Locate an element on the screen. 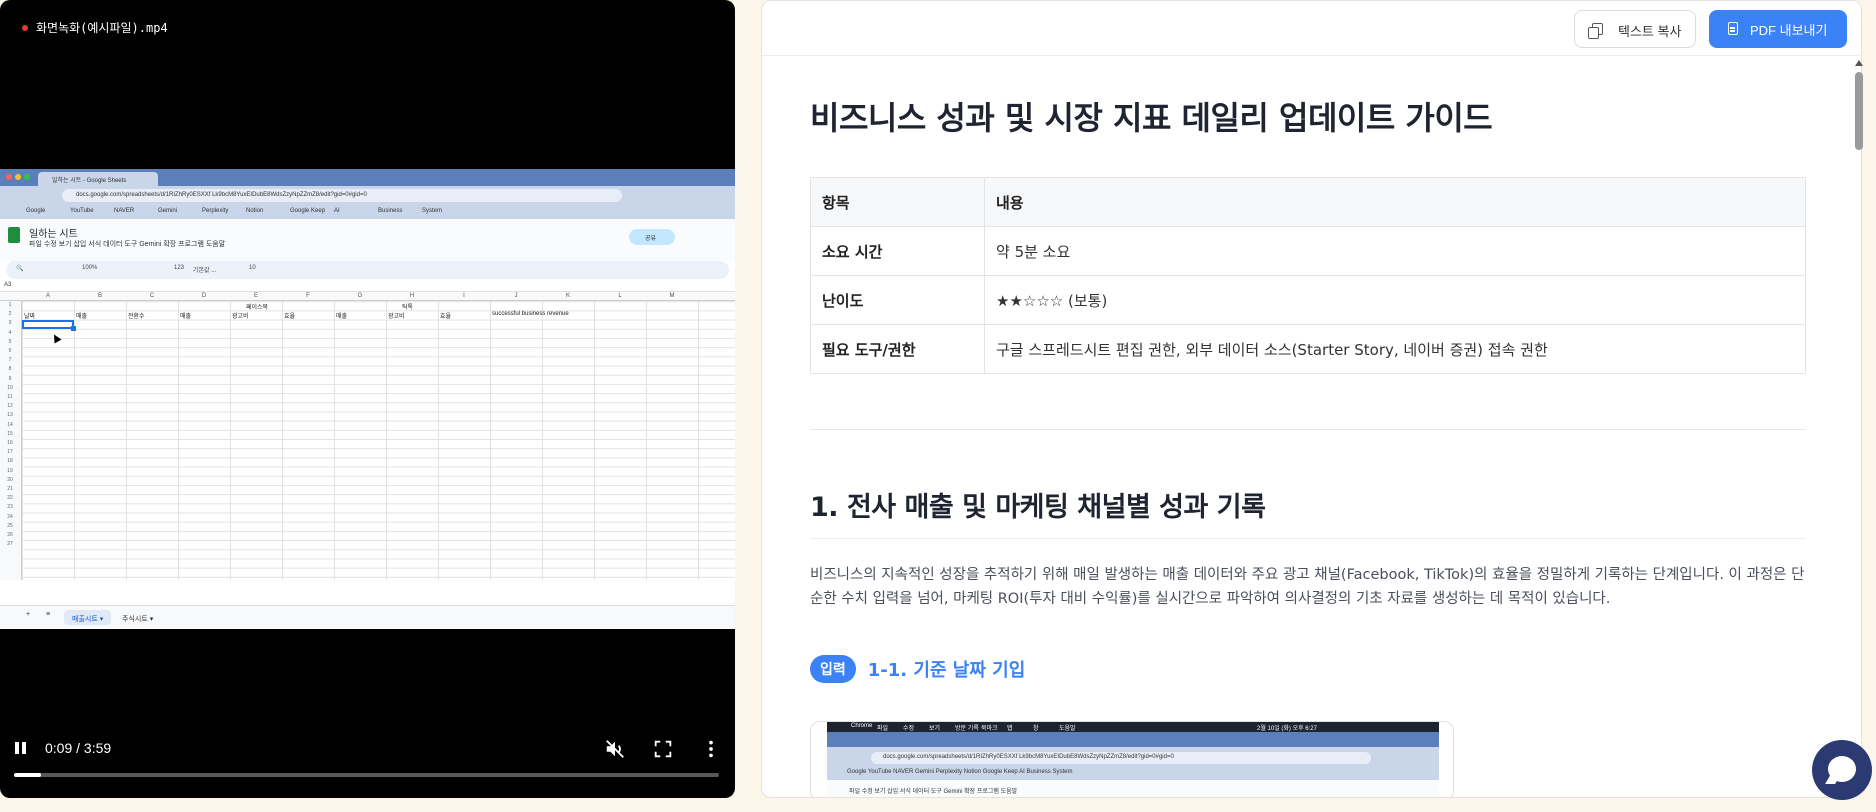 The width and height of the screenshot is (1876, 812). browser-tab: 일하는 시트 - Google Sheets is located at coordinates (98, 179).